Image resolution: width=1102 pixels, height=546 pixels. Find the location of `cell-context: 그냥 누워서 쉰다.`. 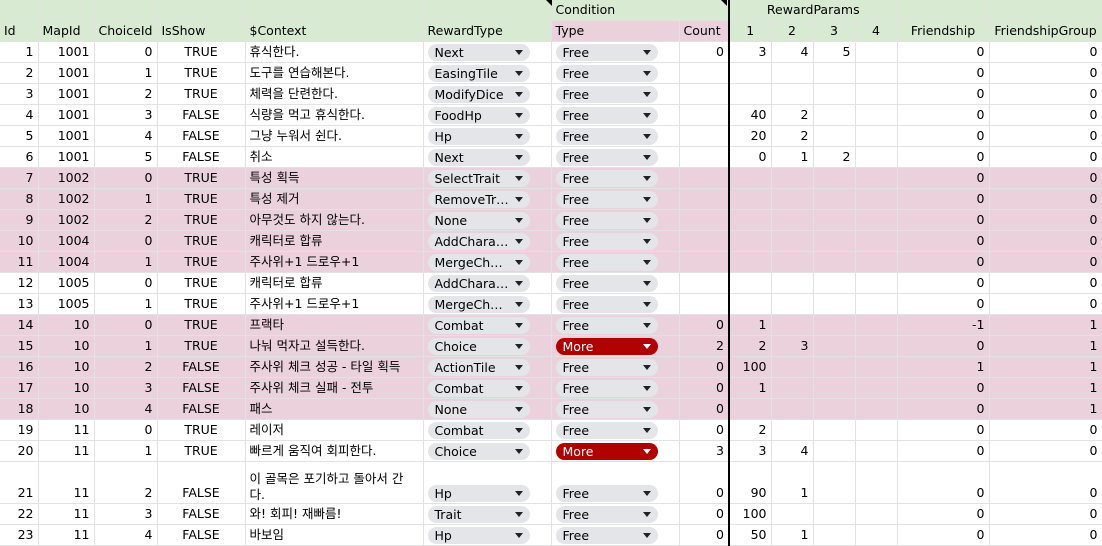

cell-context: 그냥 누워서 쉰다. is located at coordinates (334, 136).